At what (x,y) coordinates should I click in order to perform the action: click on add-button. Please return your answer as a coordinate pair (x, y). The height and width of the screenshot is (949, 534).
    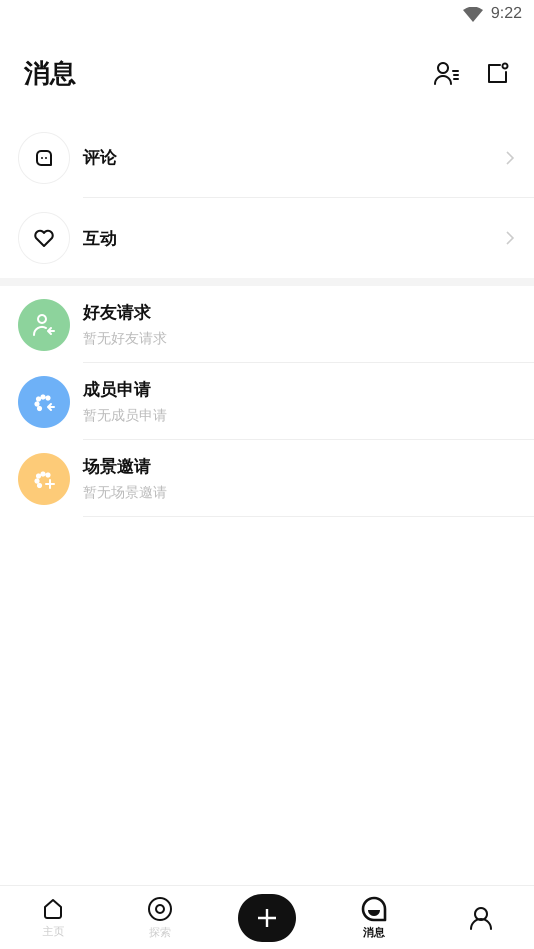
    Looking at the image, I should click on (267, 918).